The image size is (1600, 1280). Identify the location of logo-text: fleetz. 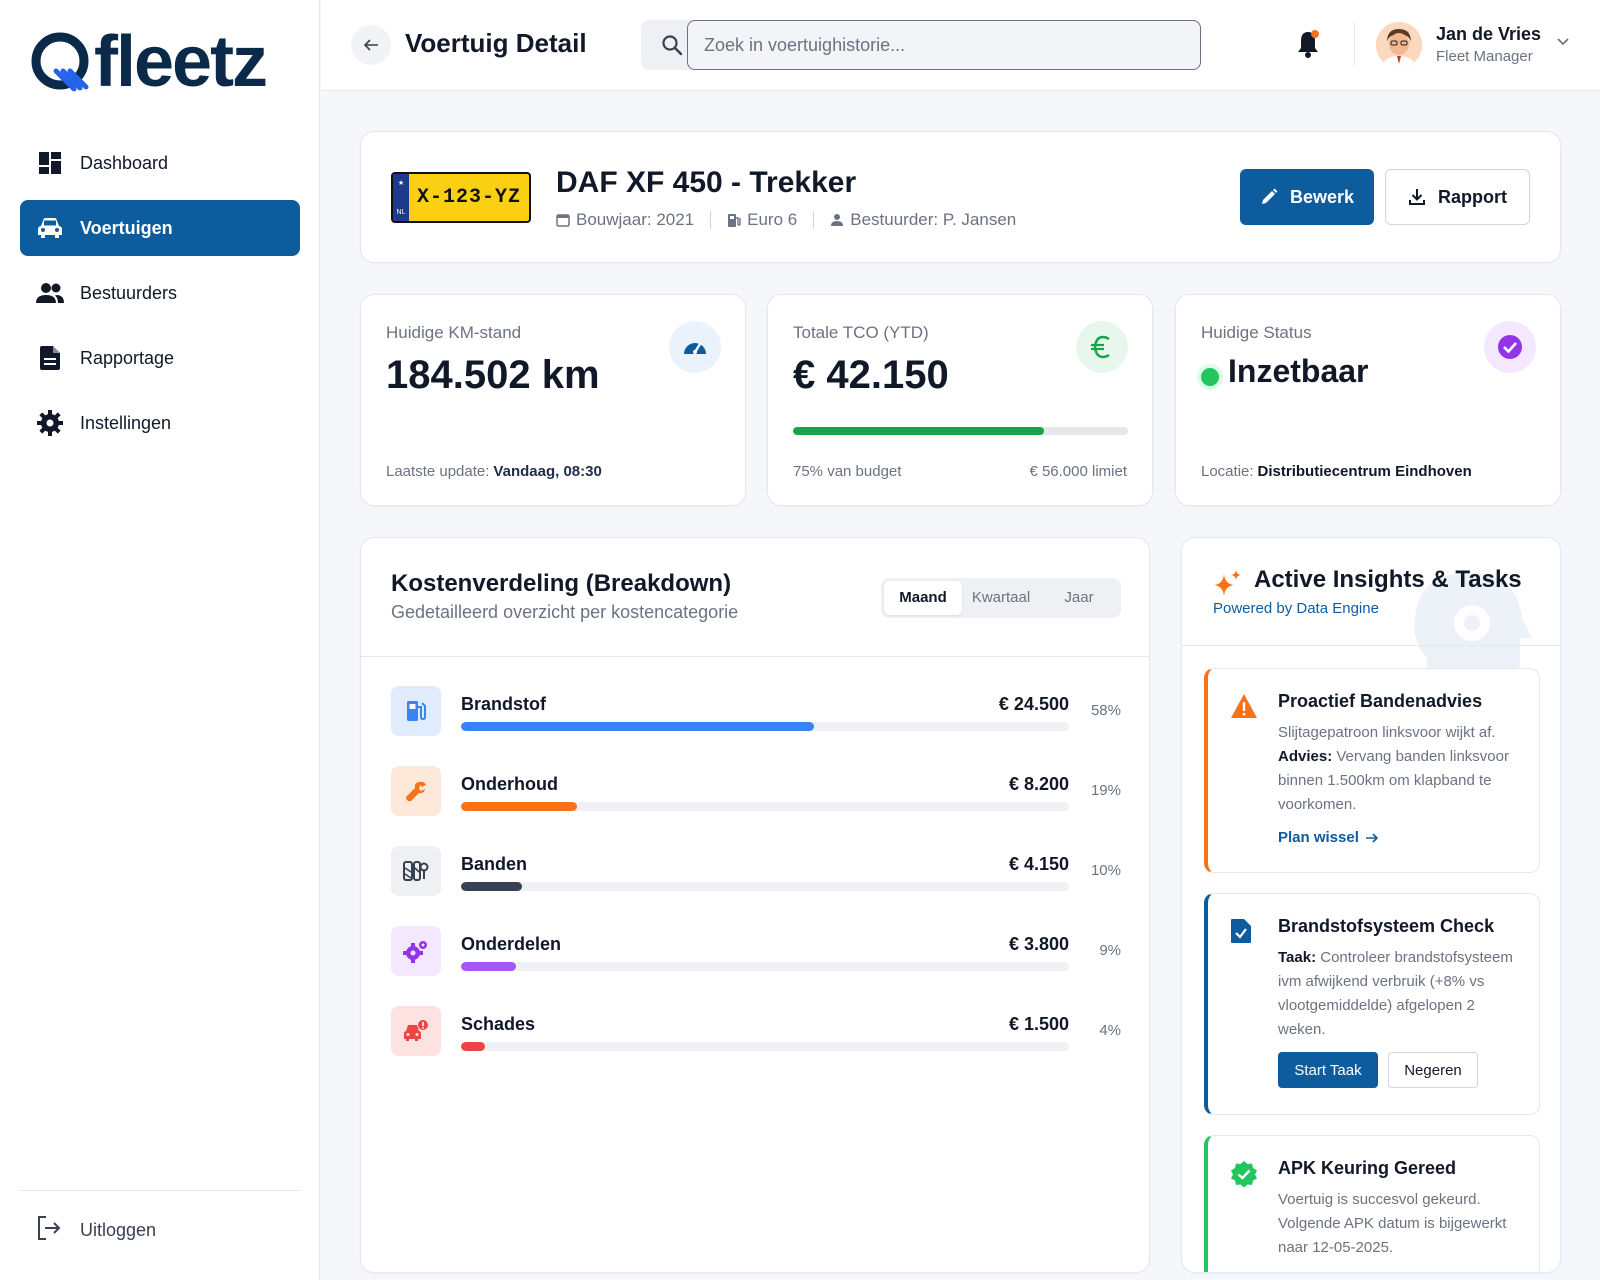
(181, 62).